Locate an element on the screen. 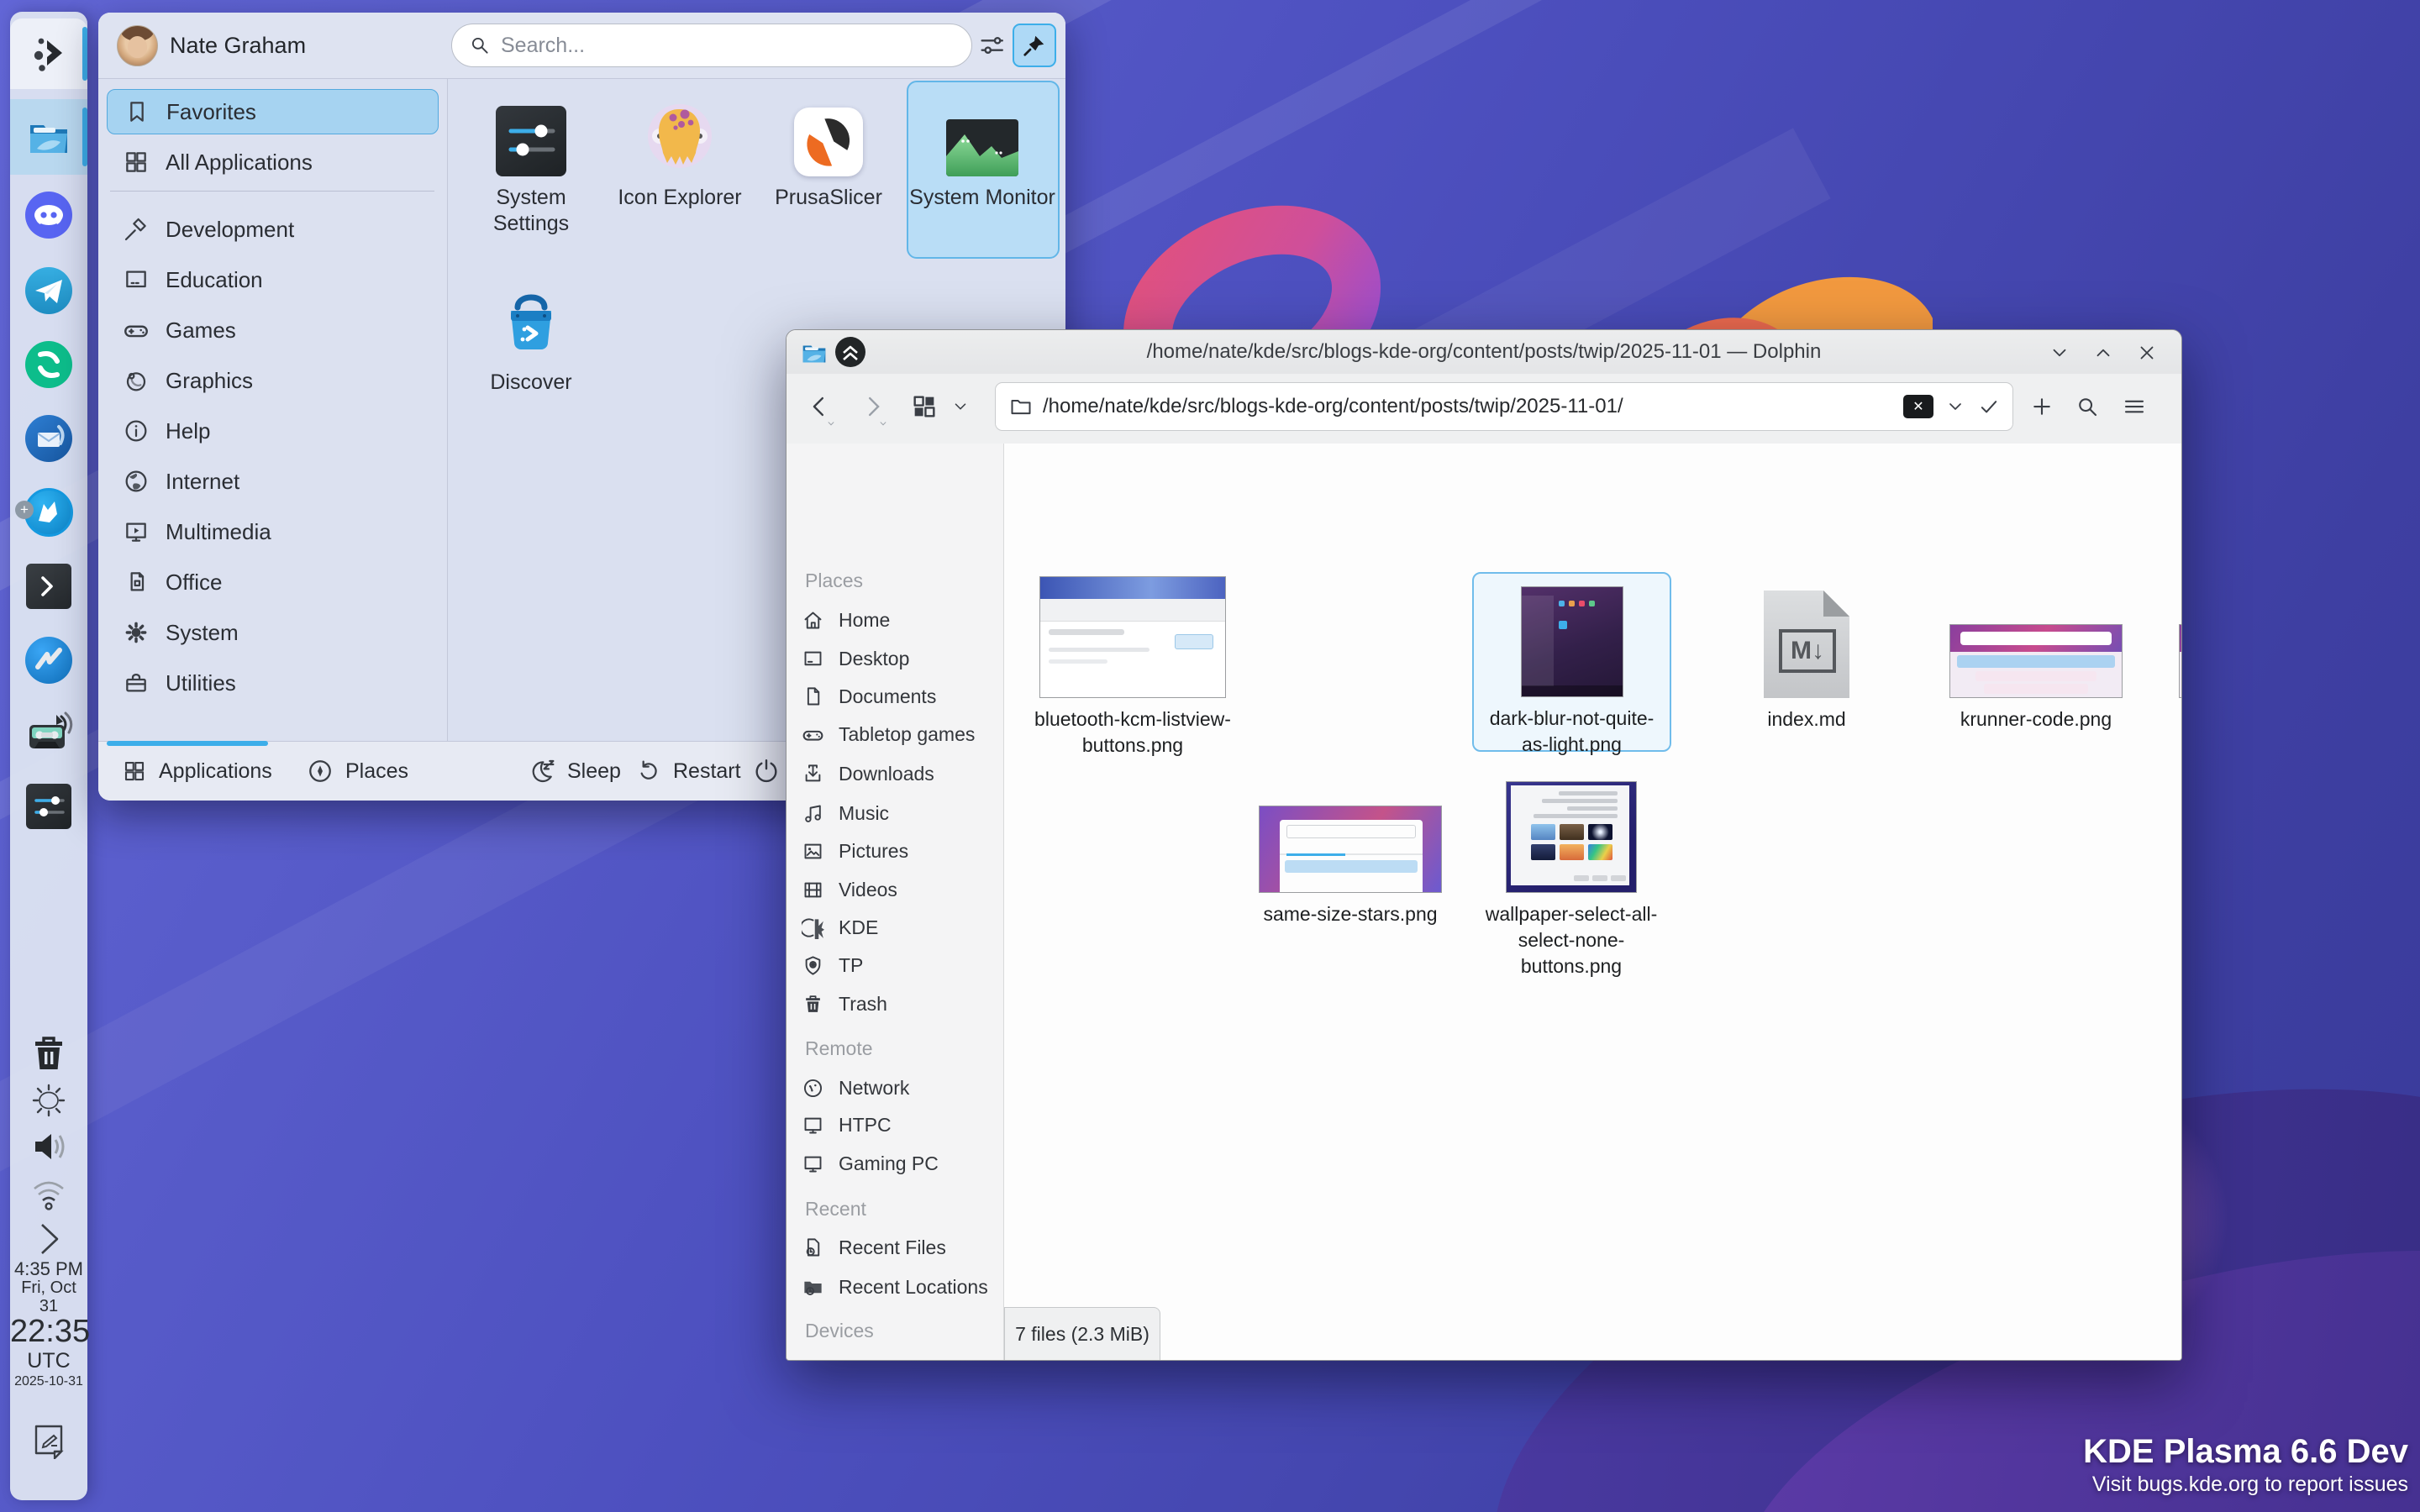  chevron-down-icon is located at coordinates (1955, 406).